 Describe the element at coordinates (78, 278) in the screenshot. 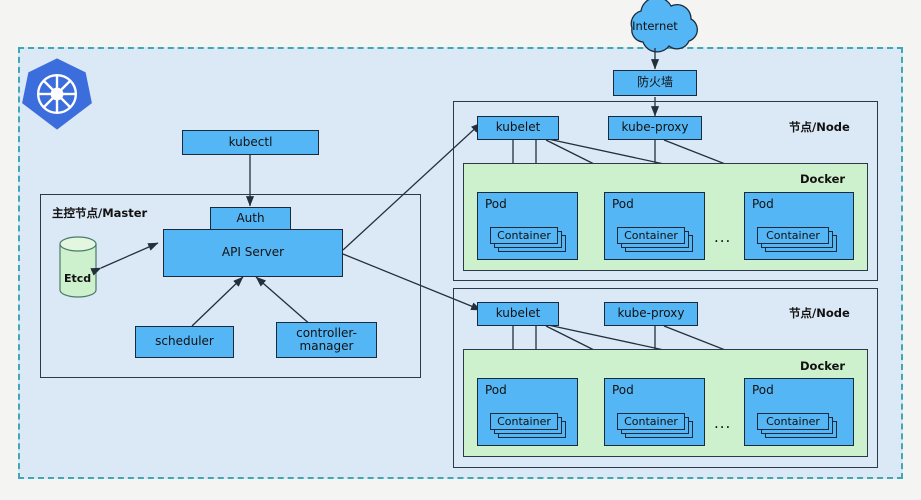

I see `etcd-label: Etcd` at that location.